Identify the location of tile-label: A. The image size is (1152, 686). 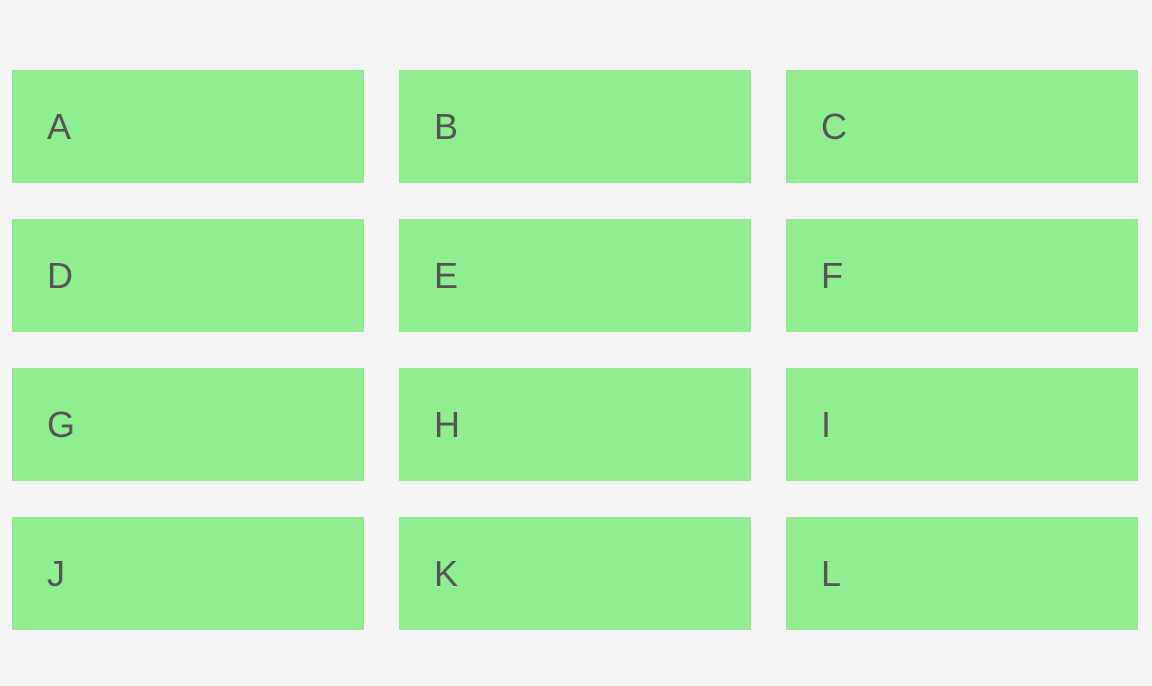
(59, 126).